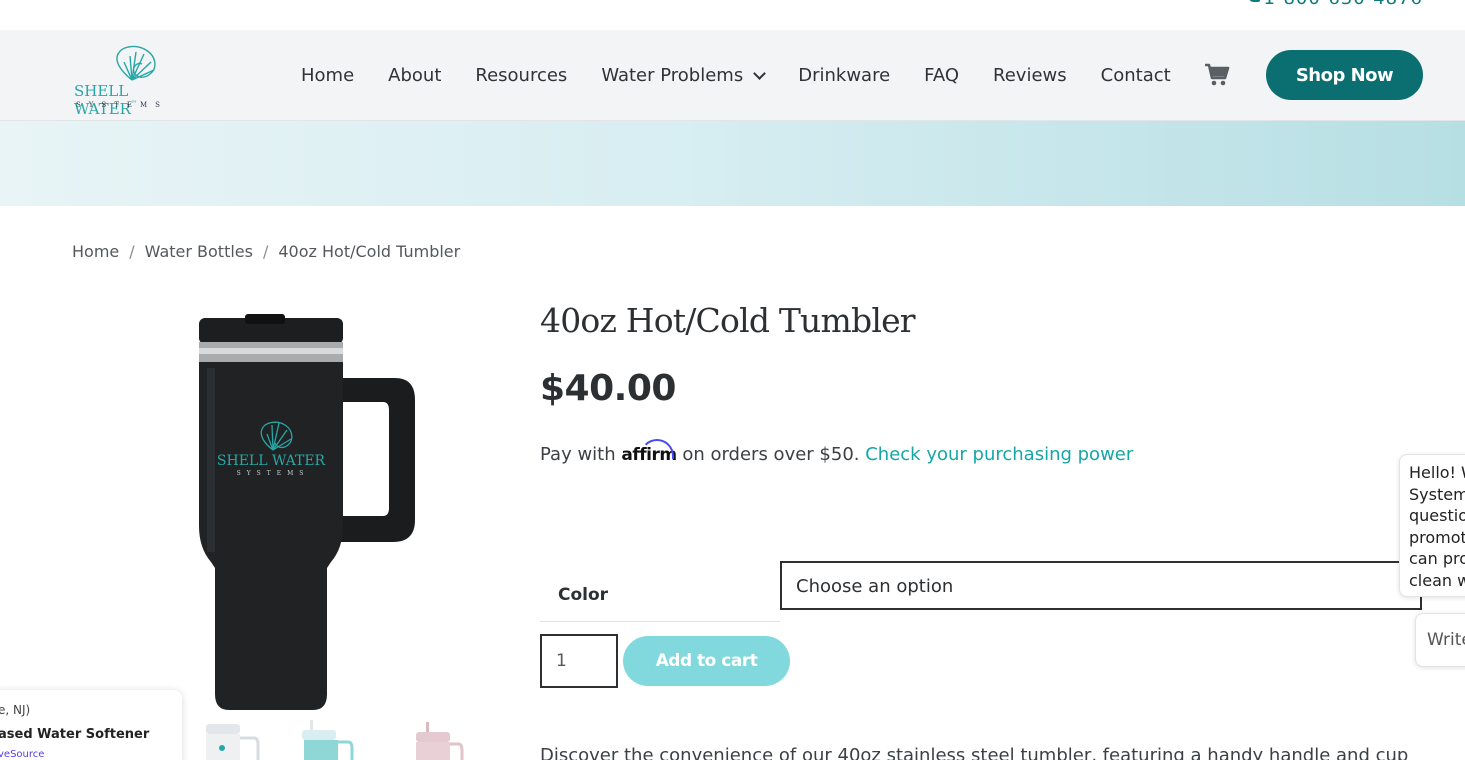  What do you see at coordinates (307, 512) in the screenshot?
I see `product-main-image: SHELL WATER SYSTEMS` at bounding box center [307, 512].